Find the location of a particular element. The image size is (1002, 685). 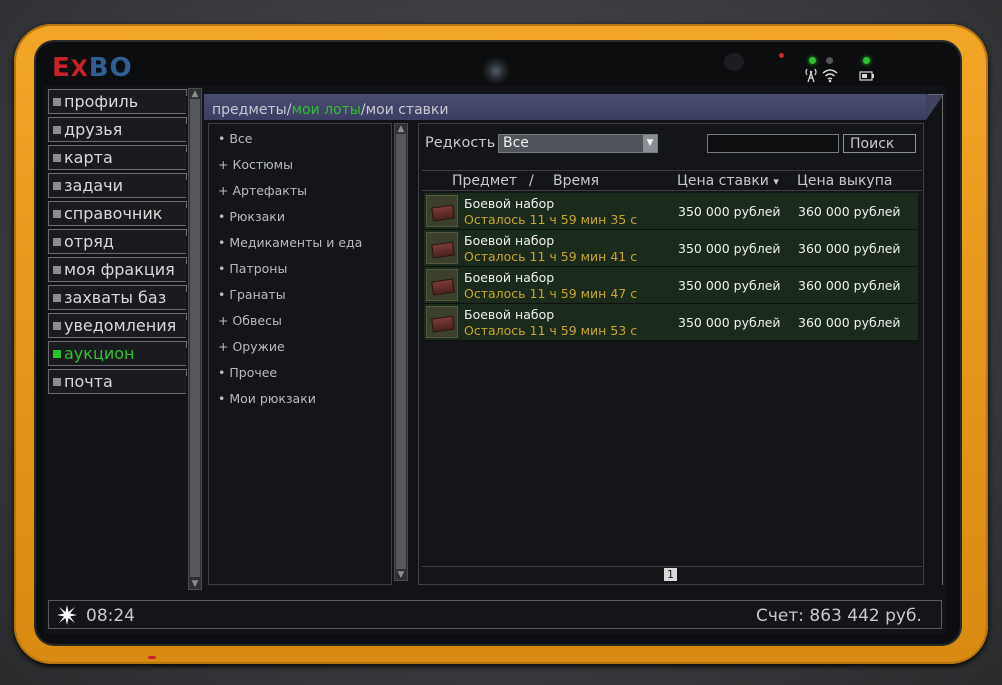

chevron-down-icon: ▼ is located at coordinates (650, 143).